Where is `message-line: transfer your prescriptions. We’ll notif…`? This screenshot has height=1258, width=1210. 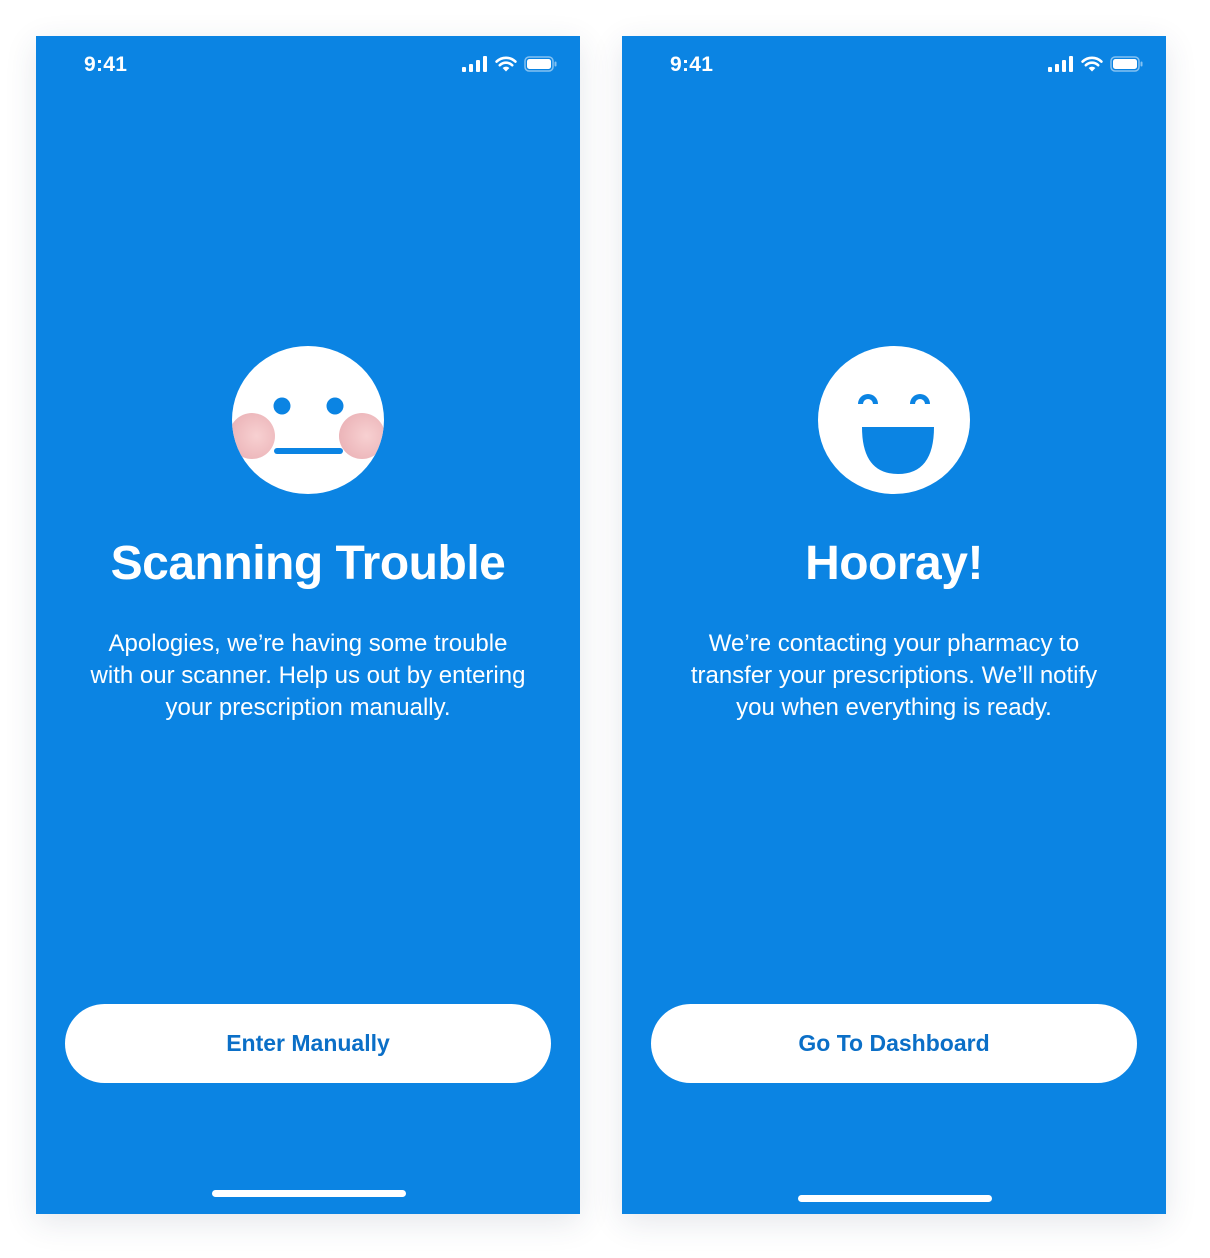
message-line: transfer your prescriptions. We’ll notif… is located at coordinates (894, 675).